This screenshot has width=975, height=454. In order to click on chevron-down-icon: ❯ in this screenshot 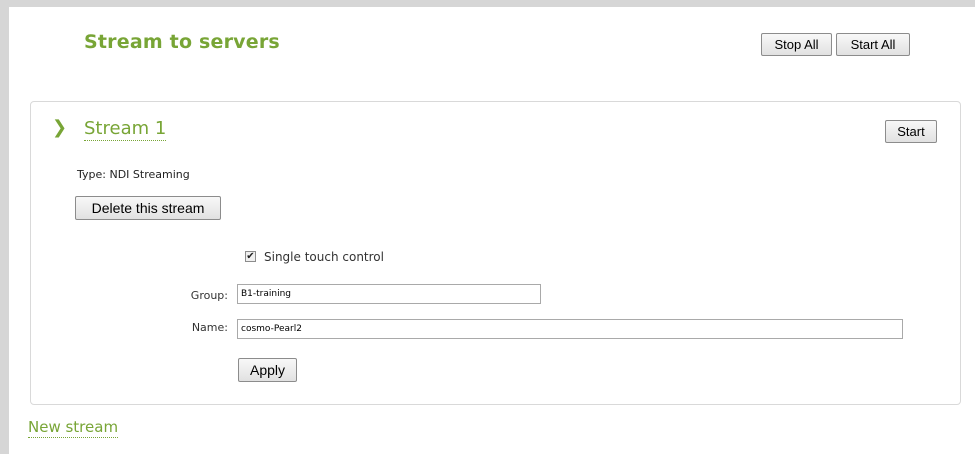, I will do `click(59, 128)`.